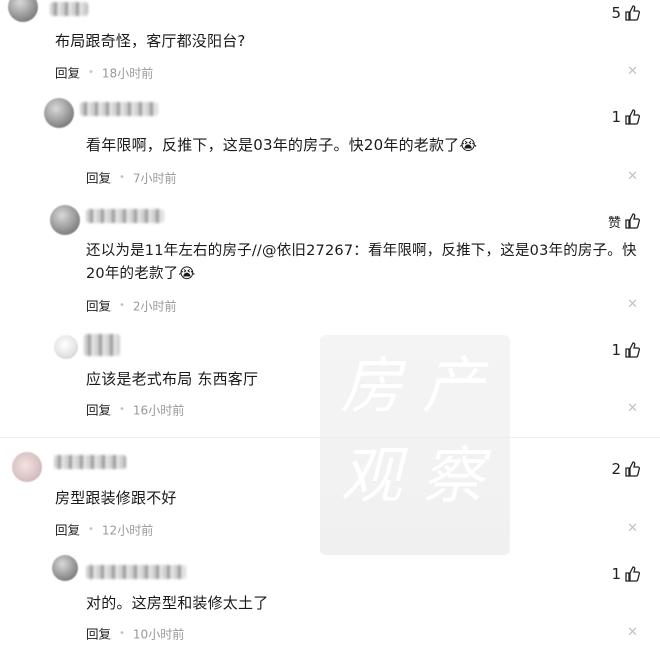 This screenshot has width=660, height=652. Describe the element at coordinates (116, 498) in the screenshot. I see `comment-text: 房型跟装修跟不好` at that location.